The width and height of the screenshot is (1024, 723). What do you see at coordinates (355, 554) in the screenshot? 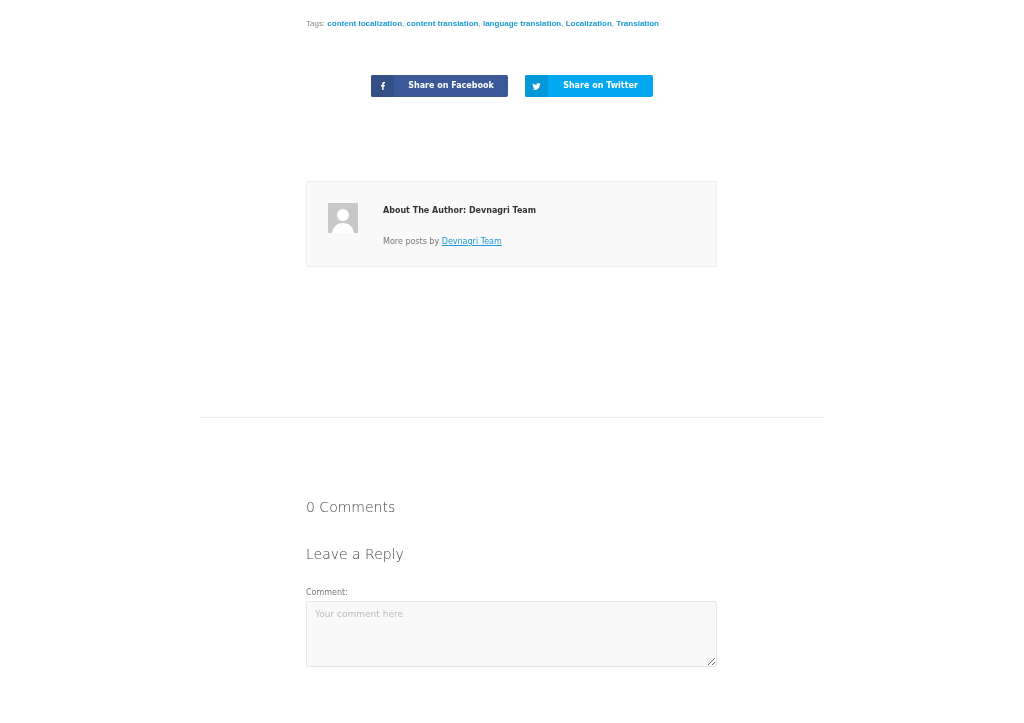
I see `reply-heading: Leave a Reply` at bounding box center [355, 554].